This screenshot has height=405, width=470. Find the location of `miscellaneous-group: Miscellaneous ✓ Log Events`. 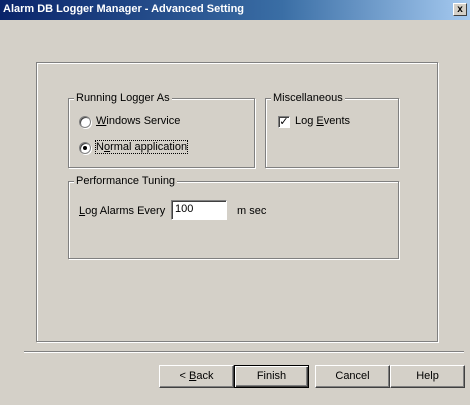

miscellaneous-group: Miscellaneous ✓ Log Events is located at coordinates (332, 130).